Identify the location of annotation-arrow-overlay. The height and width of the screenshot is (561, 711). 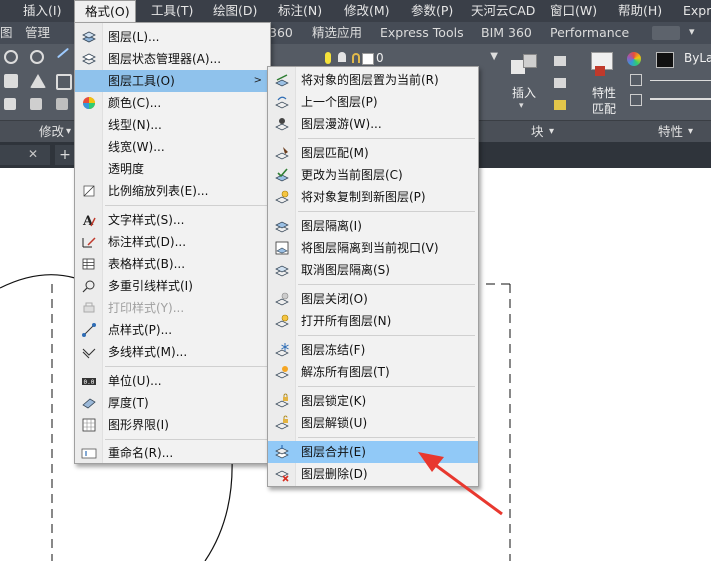
(460, 484).